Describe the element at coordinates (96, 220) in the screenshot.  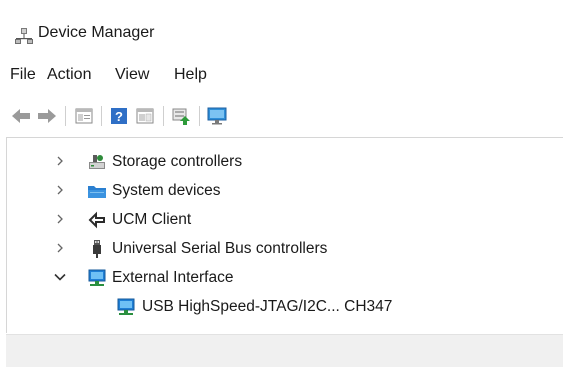
I see `usb-c-icon` at that location.